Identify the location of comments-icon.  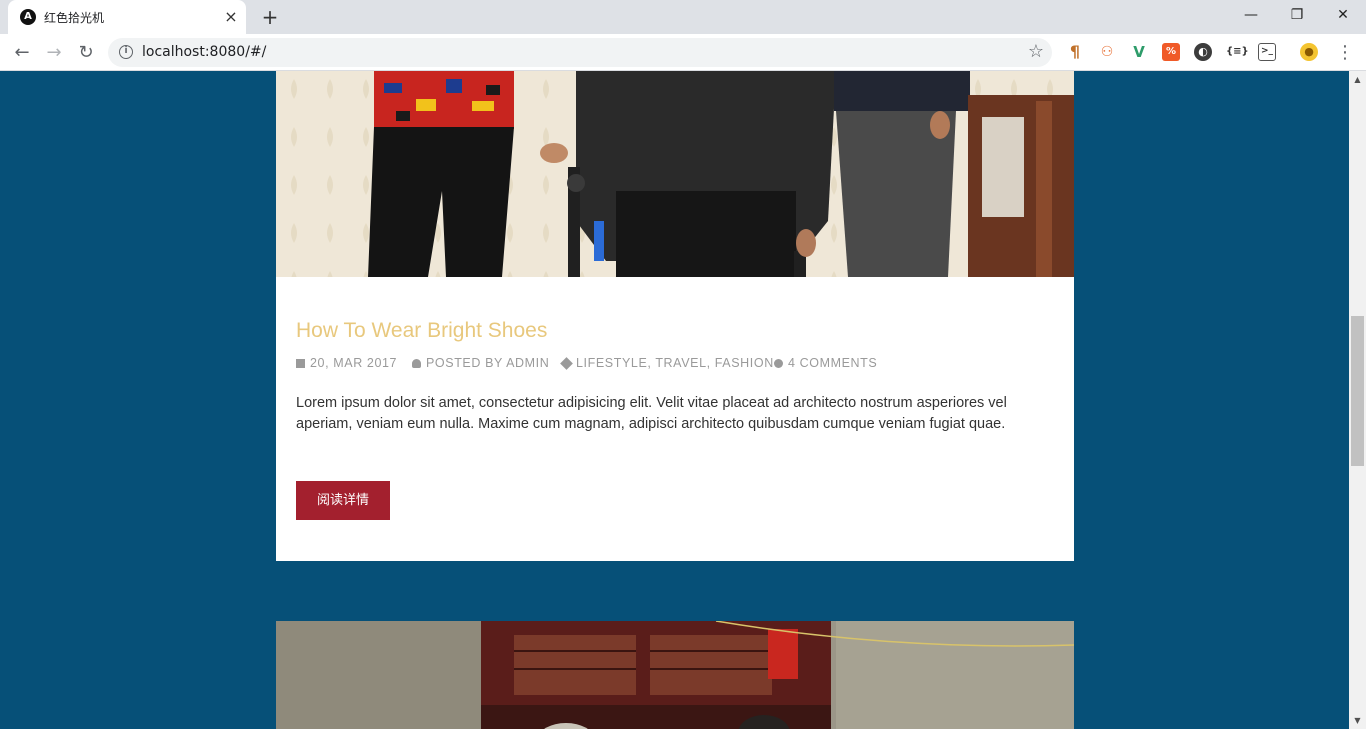
(778, 363).